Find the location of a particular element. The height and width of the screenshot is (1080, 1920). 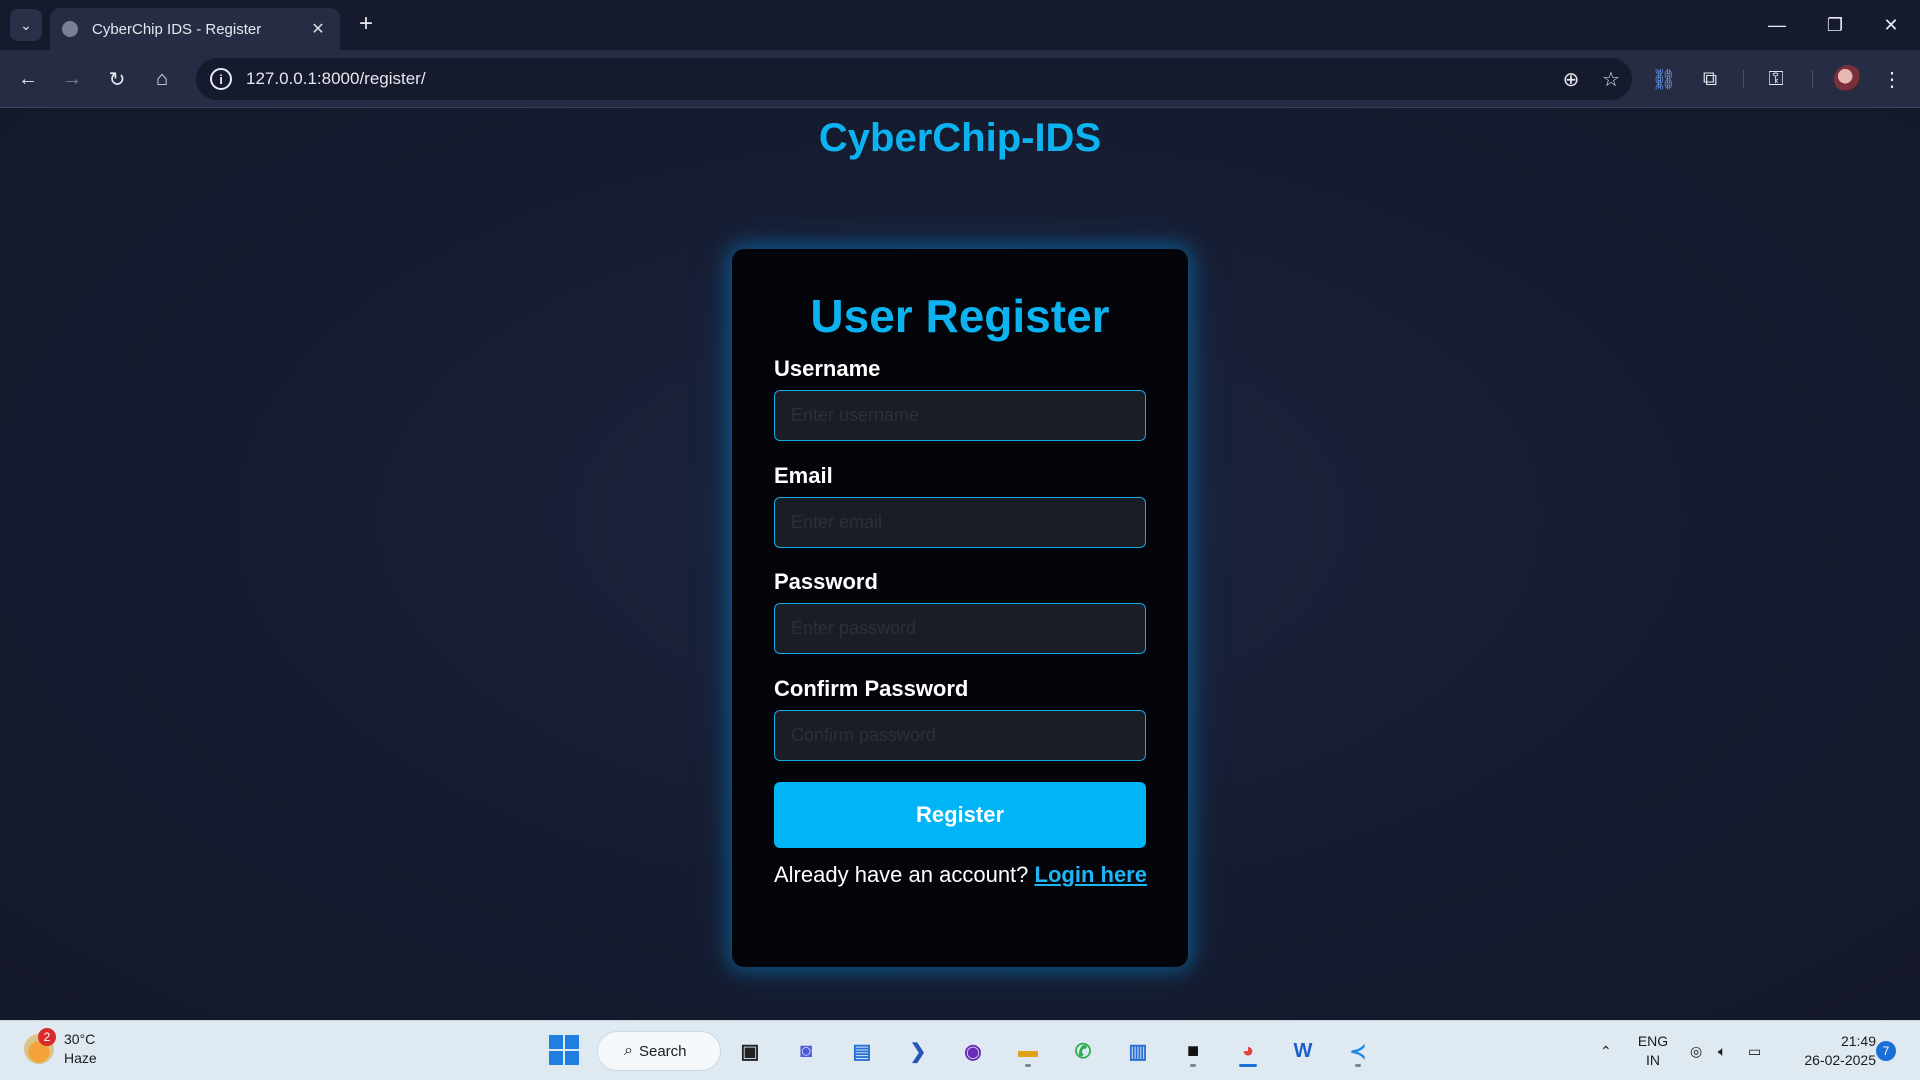

close-window-icon: ✕ is located at coordinates (1891, 25).